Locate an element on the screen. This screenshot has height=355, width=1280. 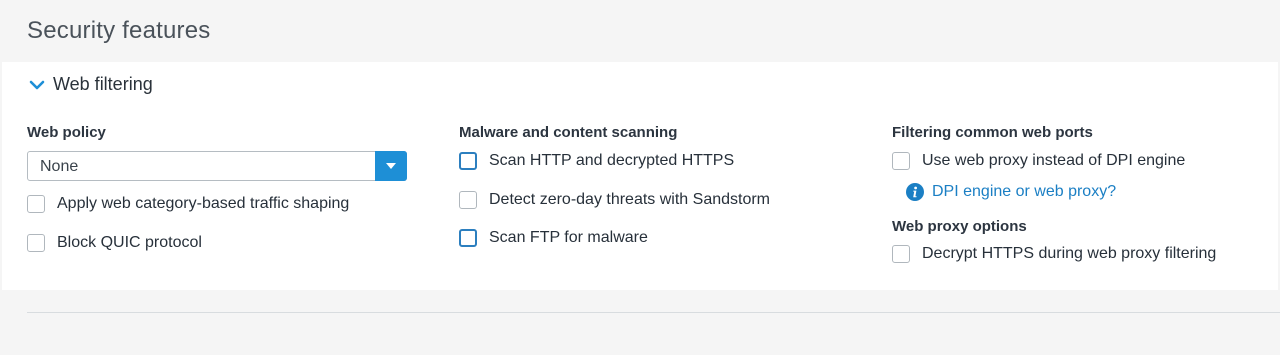
web-filtering-toggle: Web filtering is located at coordinates (91, 84).